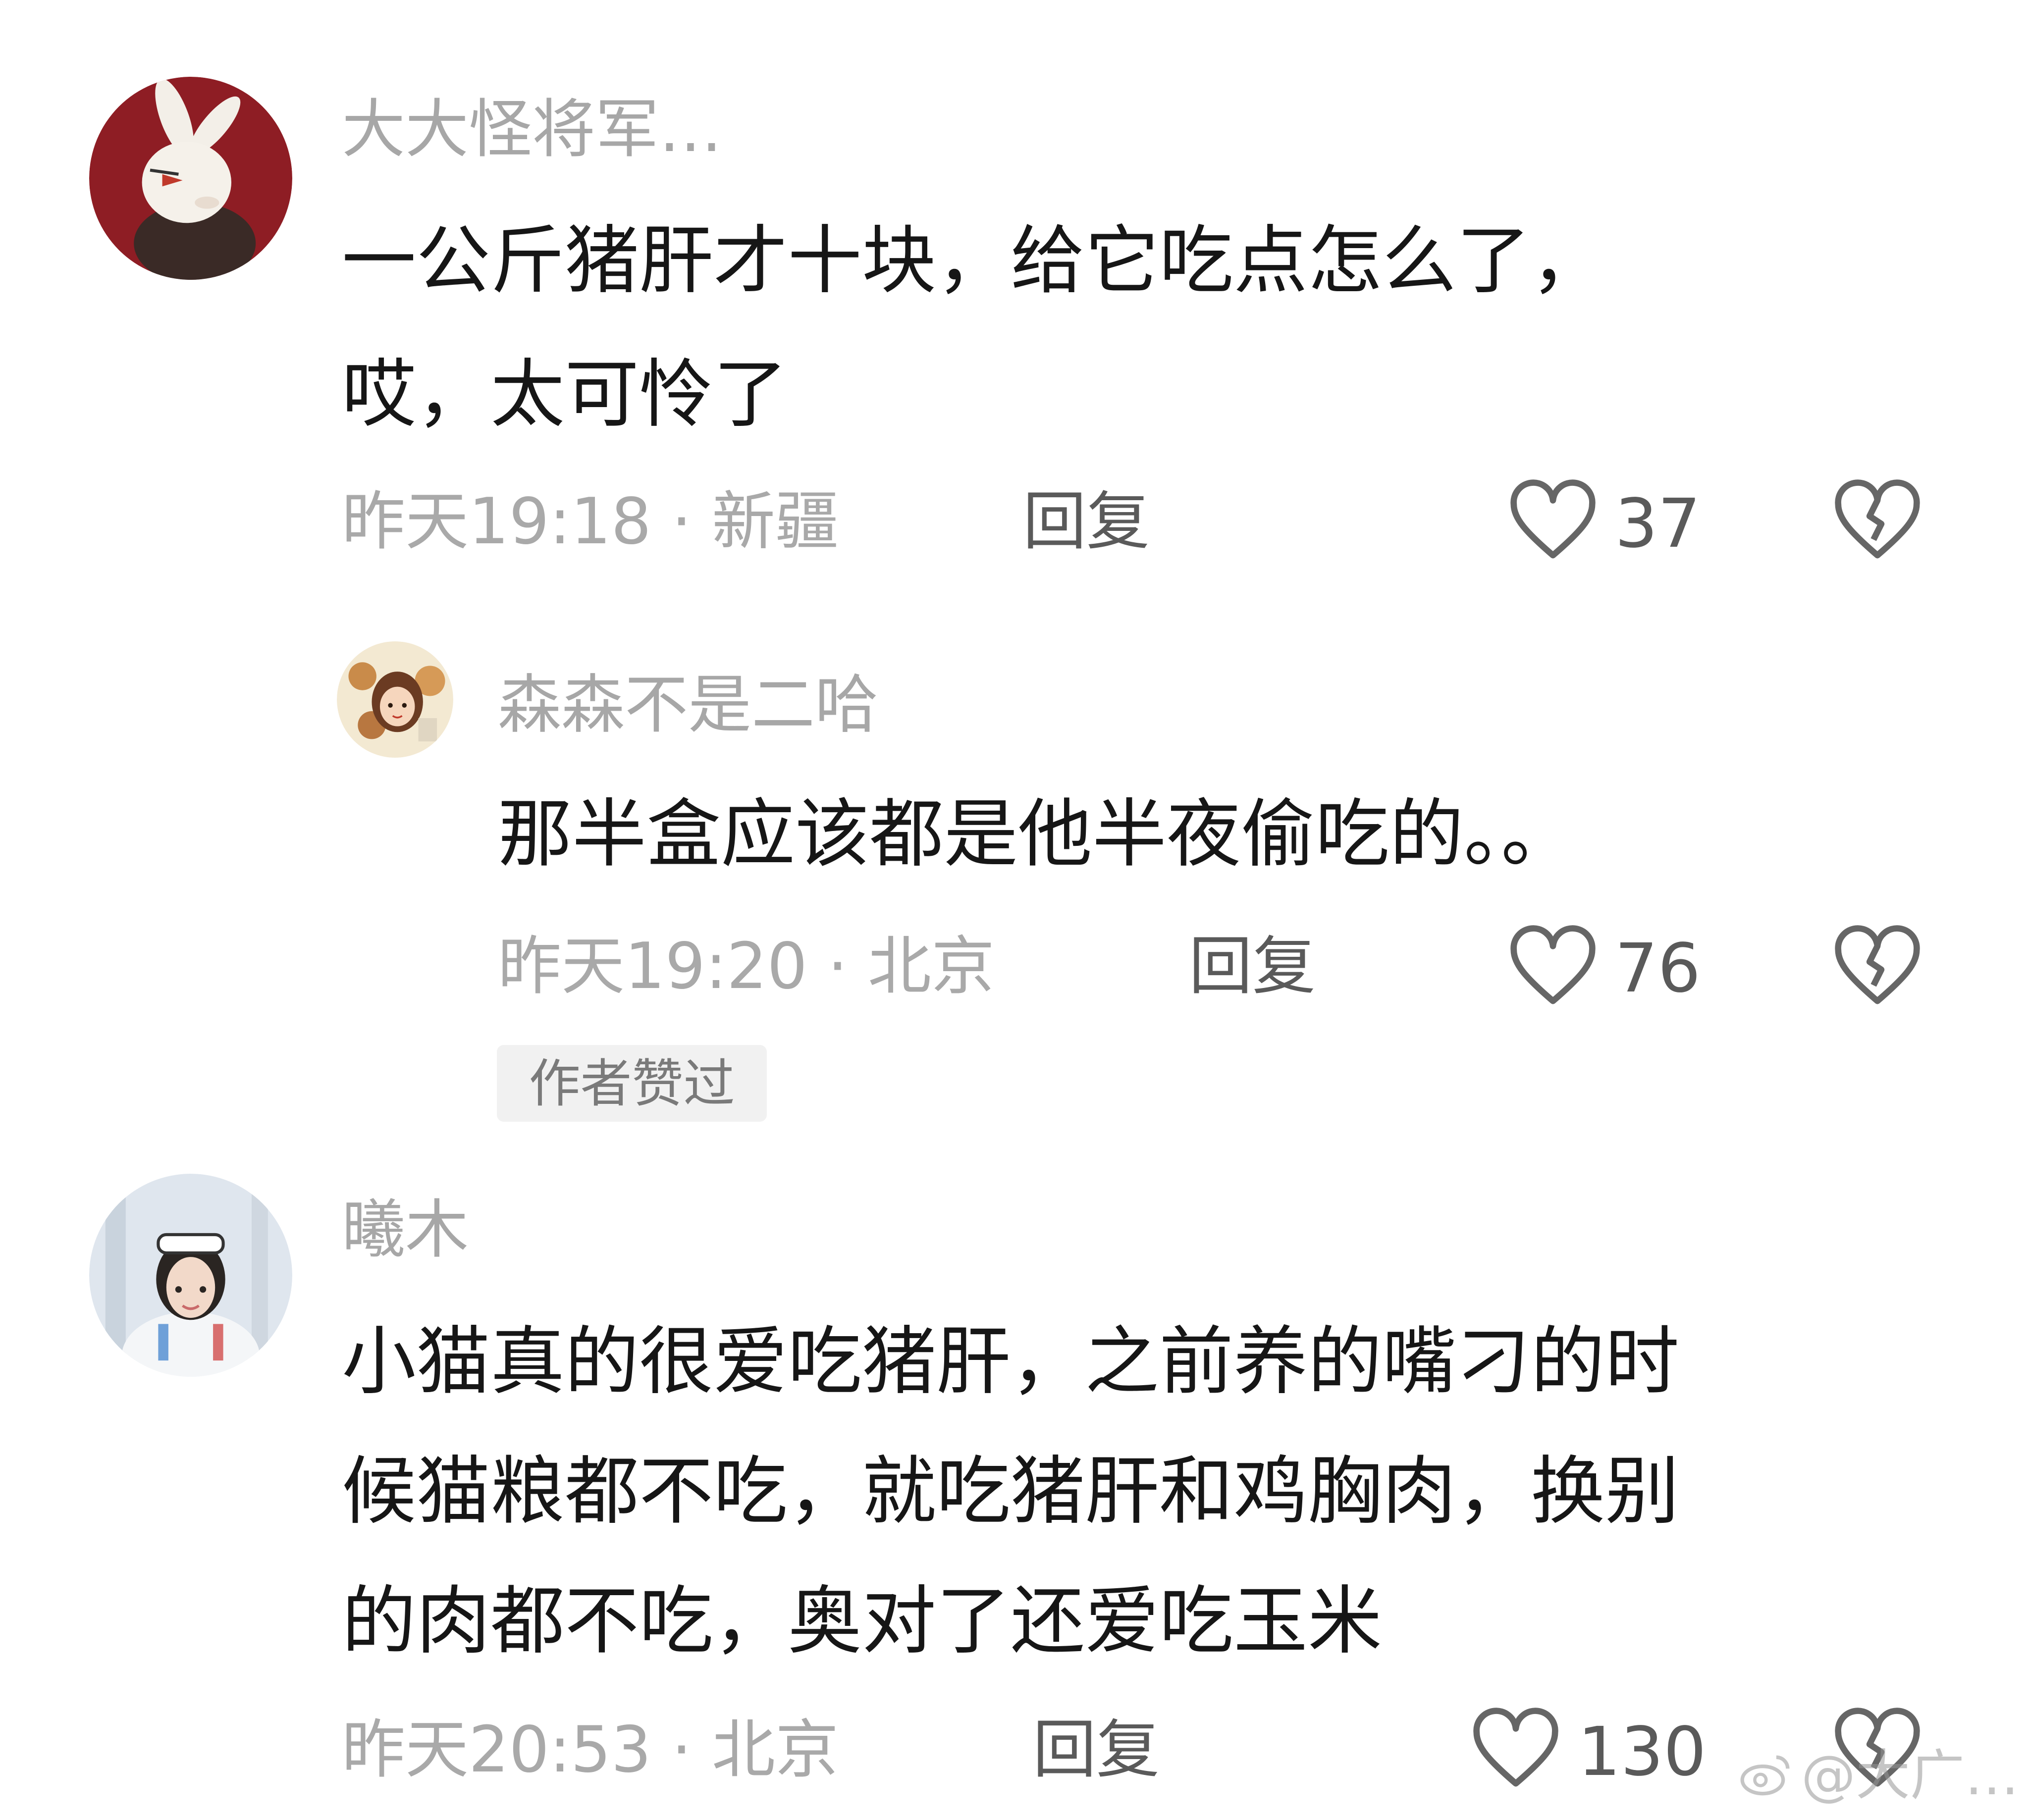 The image size is (2029, 1820). What do you see at coordinates (406, 1230) in the screenshot?
I see `username: 曦木` at bounding box center [406, 1230].